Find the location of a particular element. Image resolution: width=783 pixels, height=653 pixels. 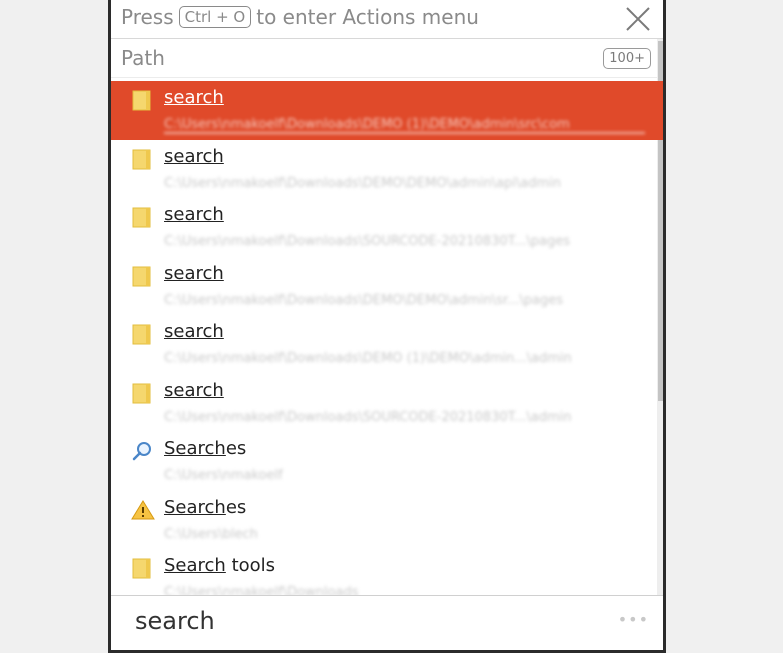

search-footer: ••• is located at coordinates (387, 622).